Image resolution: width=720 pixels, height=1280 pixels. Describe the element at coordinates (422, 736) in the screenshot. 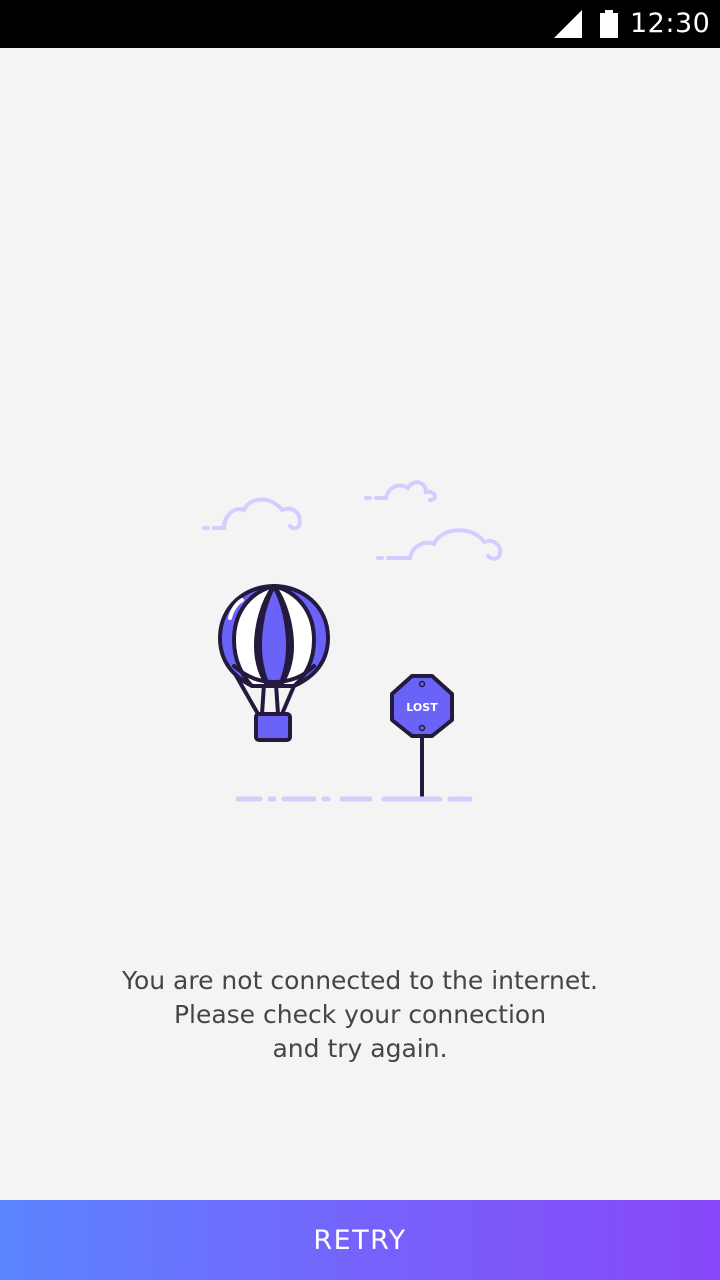

I see `stop-sign-icon: LOST` at that location.